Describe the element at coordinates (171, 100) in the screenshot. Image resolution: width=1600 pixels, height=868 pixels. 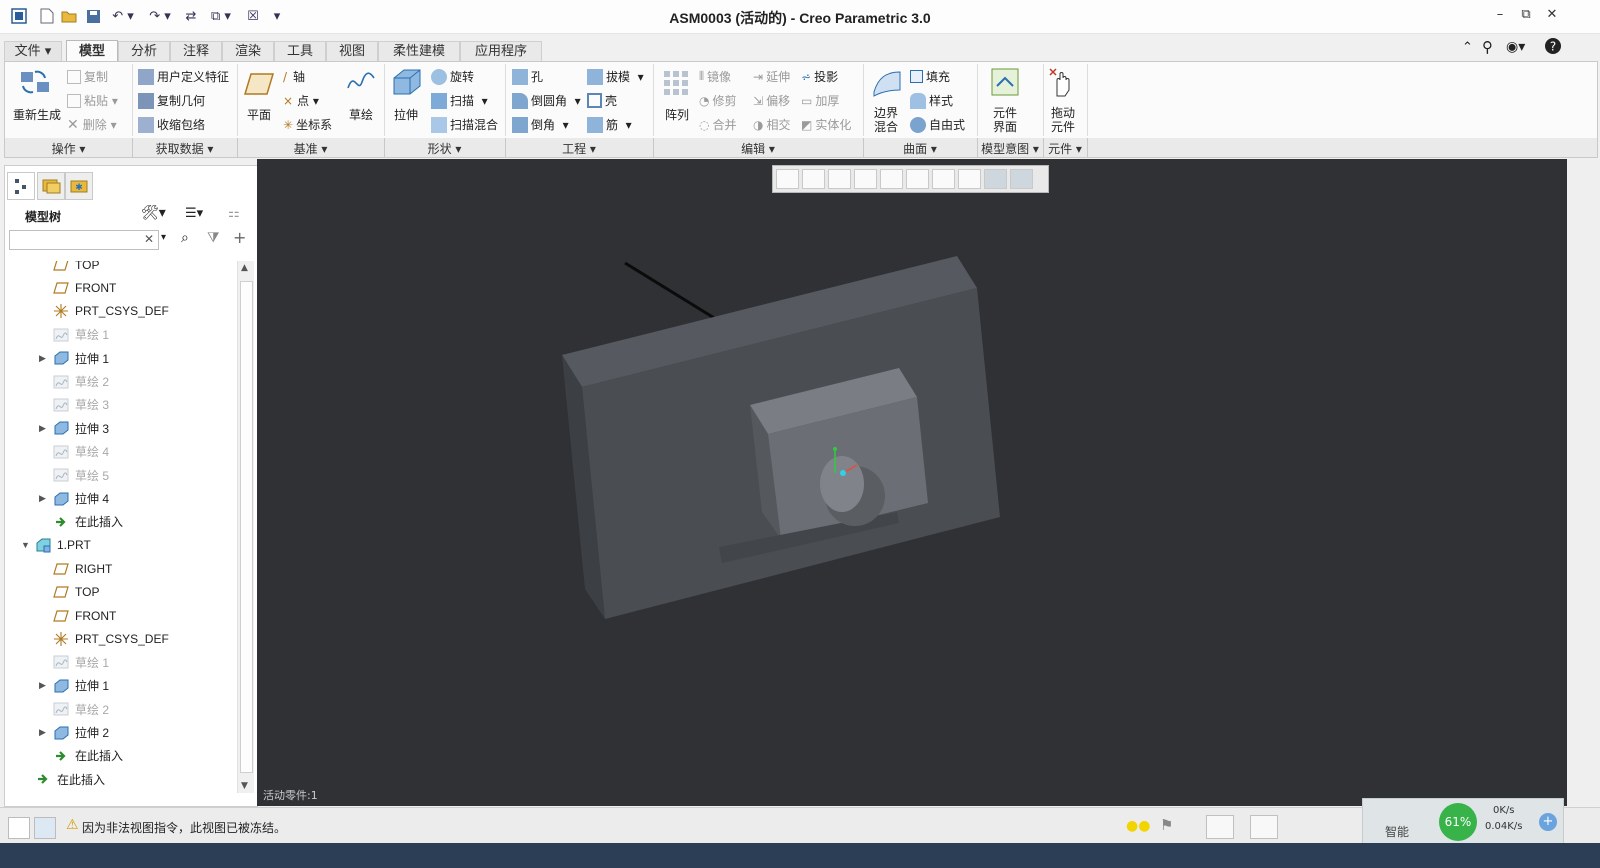
I see `copy-geometry-button: 复制几何` at that location.